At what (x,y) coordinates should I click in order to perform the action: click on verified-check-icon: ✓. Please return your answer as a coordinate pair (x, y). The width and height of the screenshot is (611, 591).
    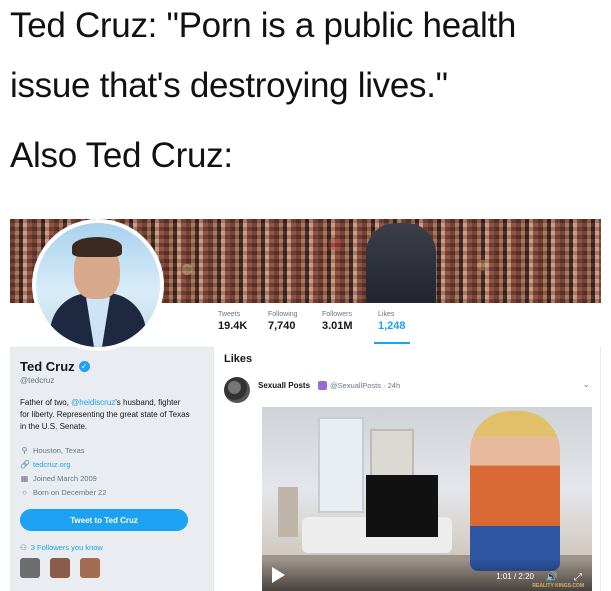
    Looking at the image, I should click on (84, 366).